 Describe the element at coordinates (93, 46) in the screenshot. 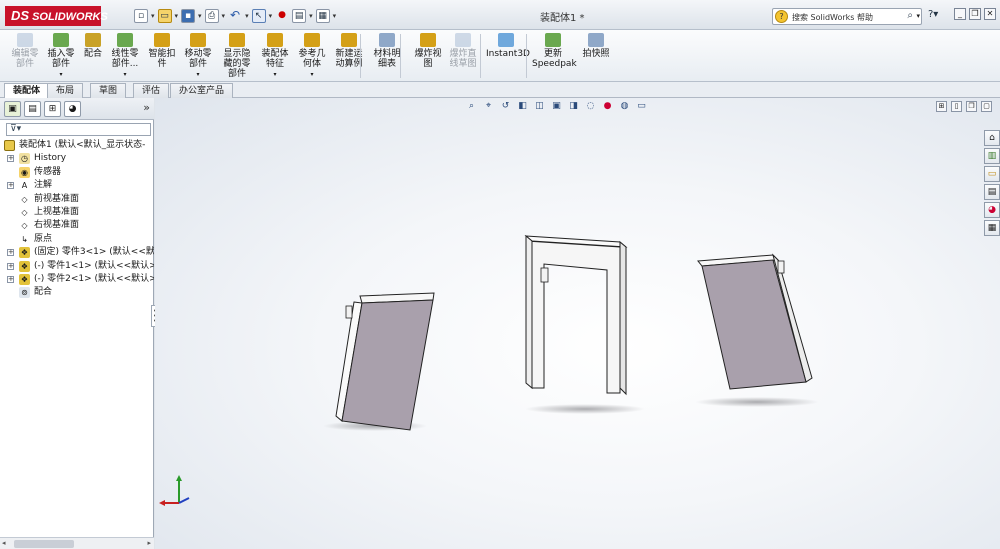

I see `cmd-mate-button: 配合` at that location.